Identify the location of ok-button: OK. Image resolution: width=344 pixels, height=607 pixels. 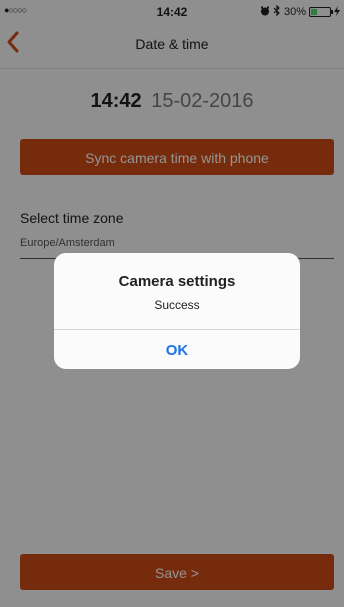
(177, 349).